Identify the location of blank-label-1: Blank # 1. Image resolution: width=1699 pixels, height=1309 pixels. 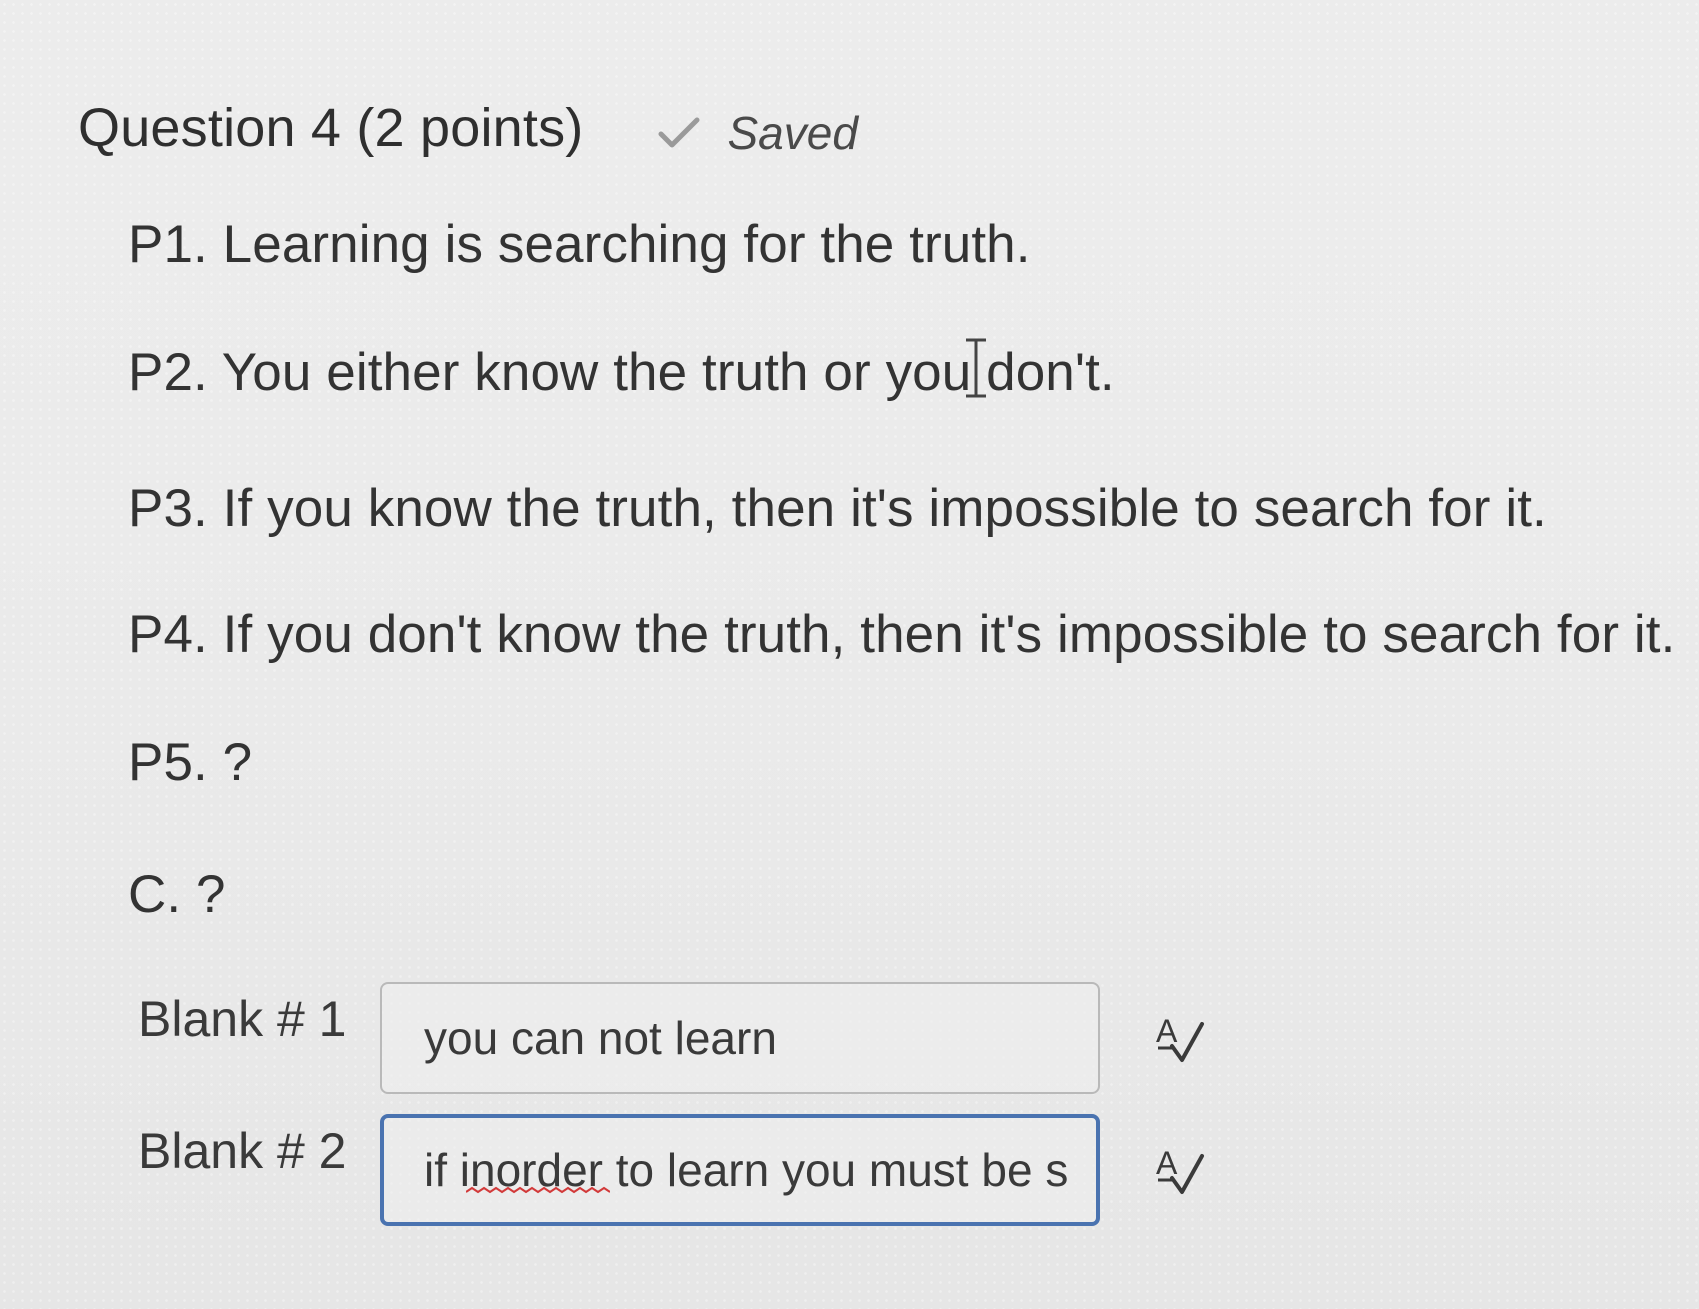
(242, 1019).